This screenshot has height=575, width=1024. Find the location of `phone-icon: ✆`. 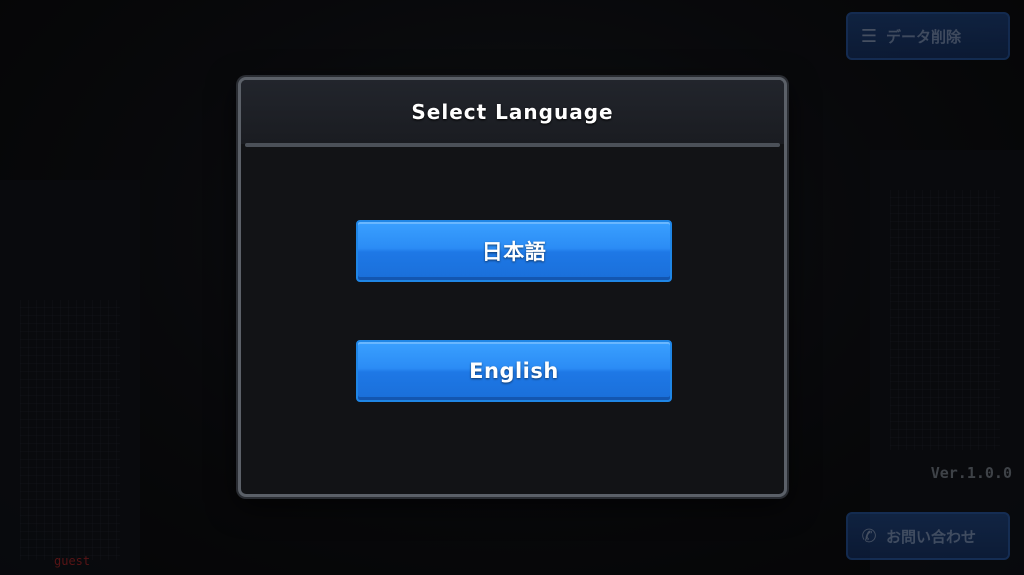

phone-icon: ✆ is located at coordinates (869, 536).